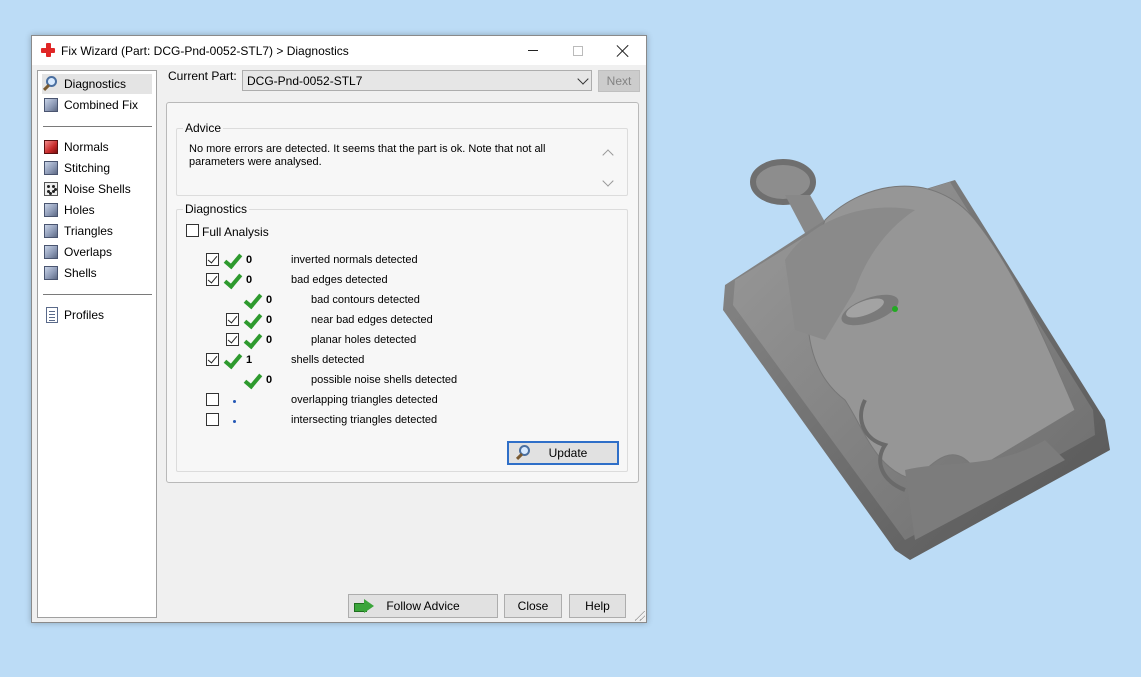 This screenshot has width=1141, height=677. I want to click on triangles-cube-icon, so click(51, 231).